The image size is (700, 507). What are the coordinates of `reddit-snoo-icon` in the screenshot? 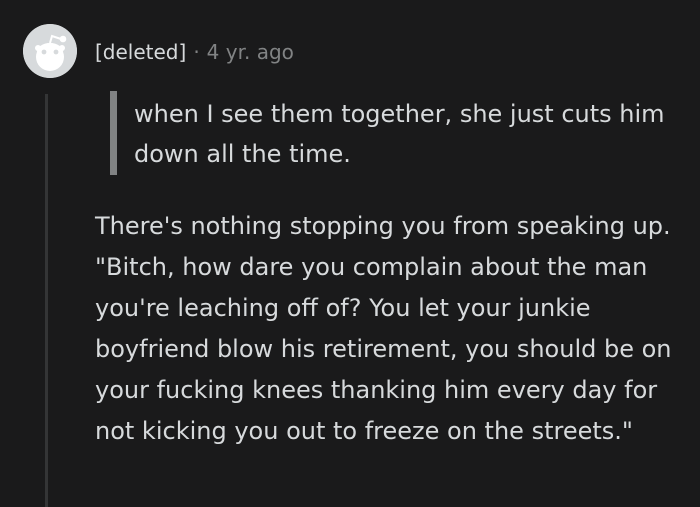 It's located at (50, 51).